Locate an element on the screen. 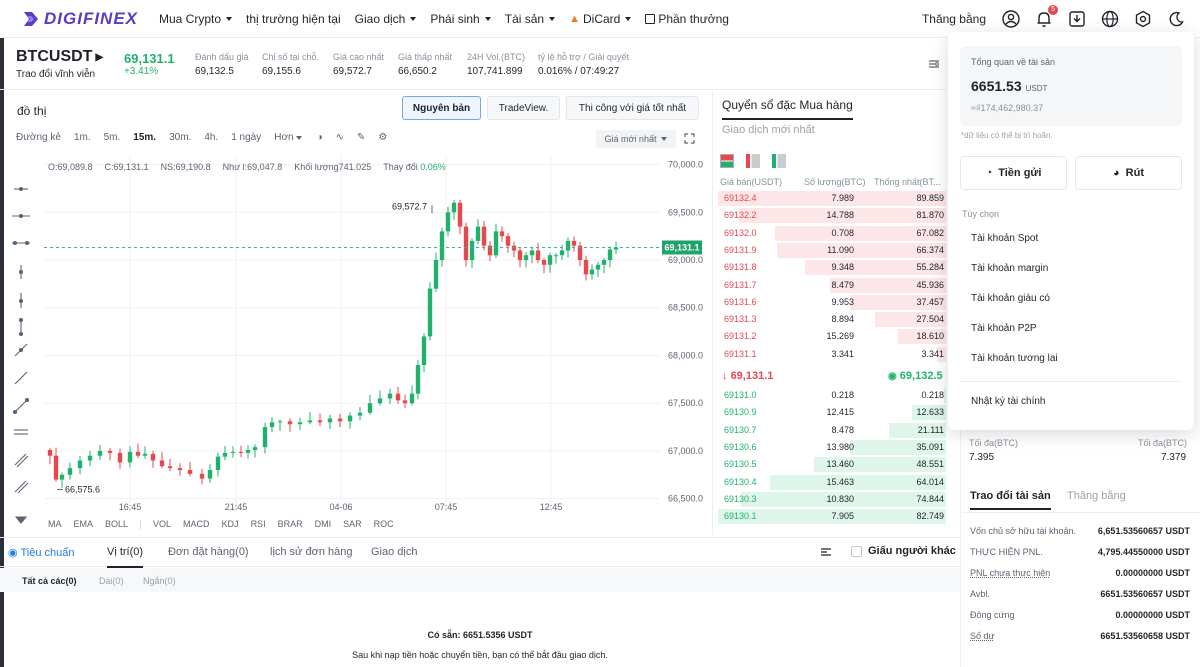 The height and width of the screenshot is (667, 1200). view-depth-button: Thi công với giá tốt nhất is located at coordinates (632, 108).